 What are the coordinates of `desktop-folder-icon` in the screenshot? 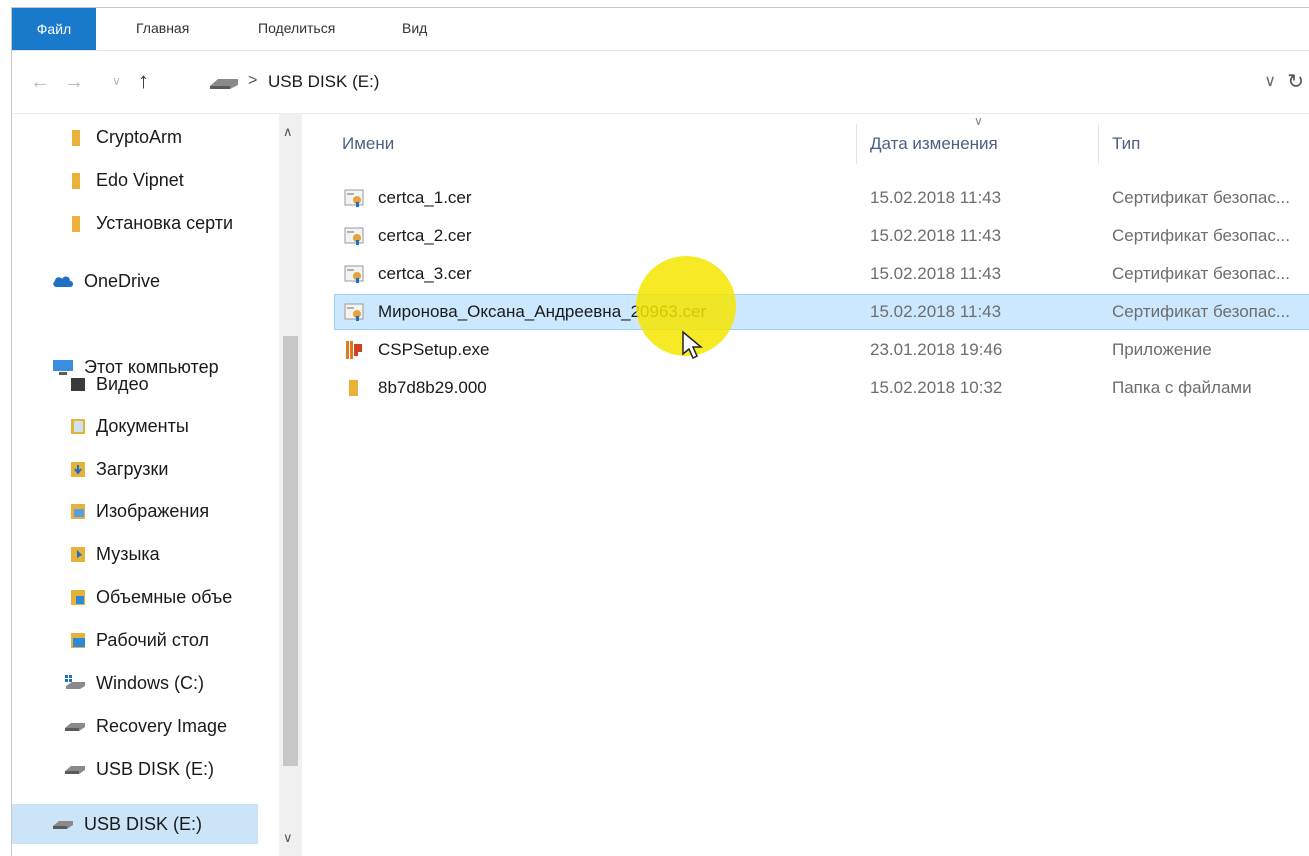 It's located at (78, 640).